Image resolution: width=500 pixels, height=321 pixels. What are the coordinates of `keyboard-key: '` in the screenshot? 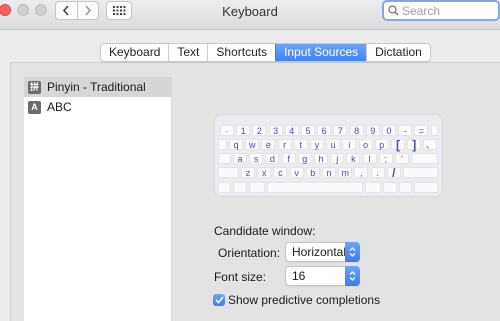 It's located at (402, 158).